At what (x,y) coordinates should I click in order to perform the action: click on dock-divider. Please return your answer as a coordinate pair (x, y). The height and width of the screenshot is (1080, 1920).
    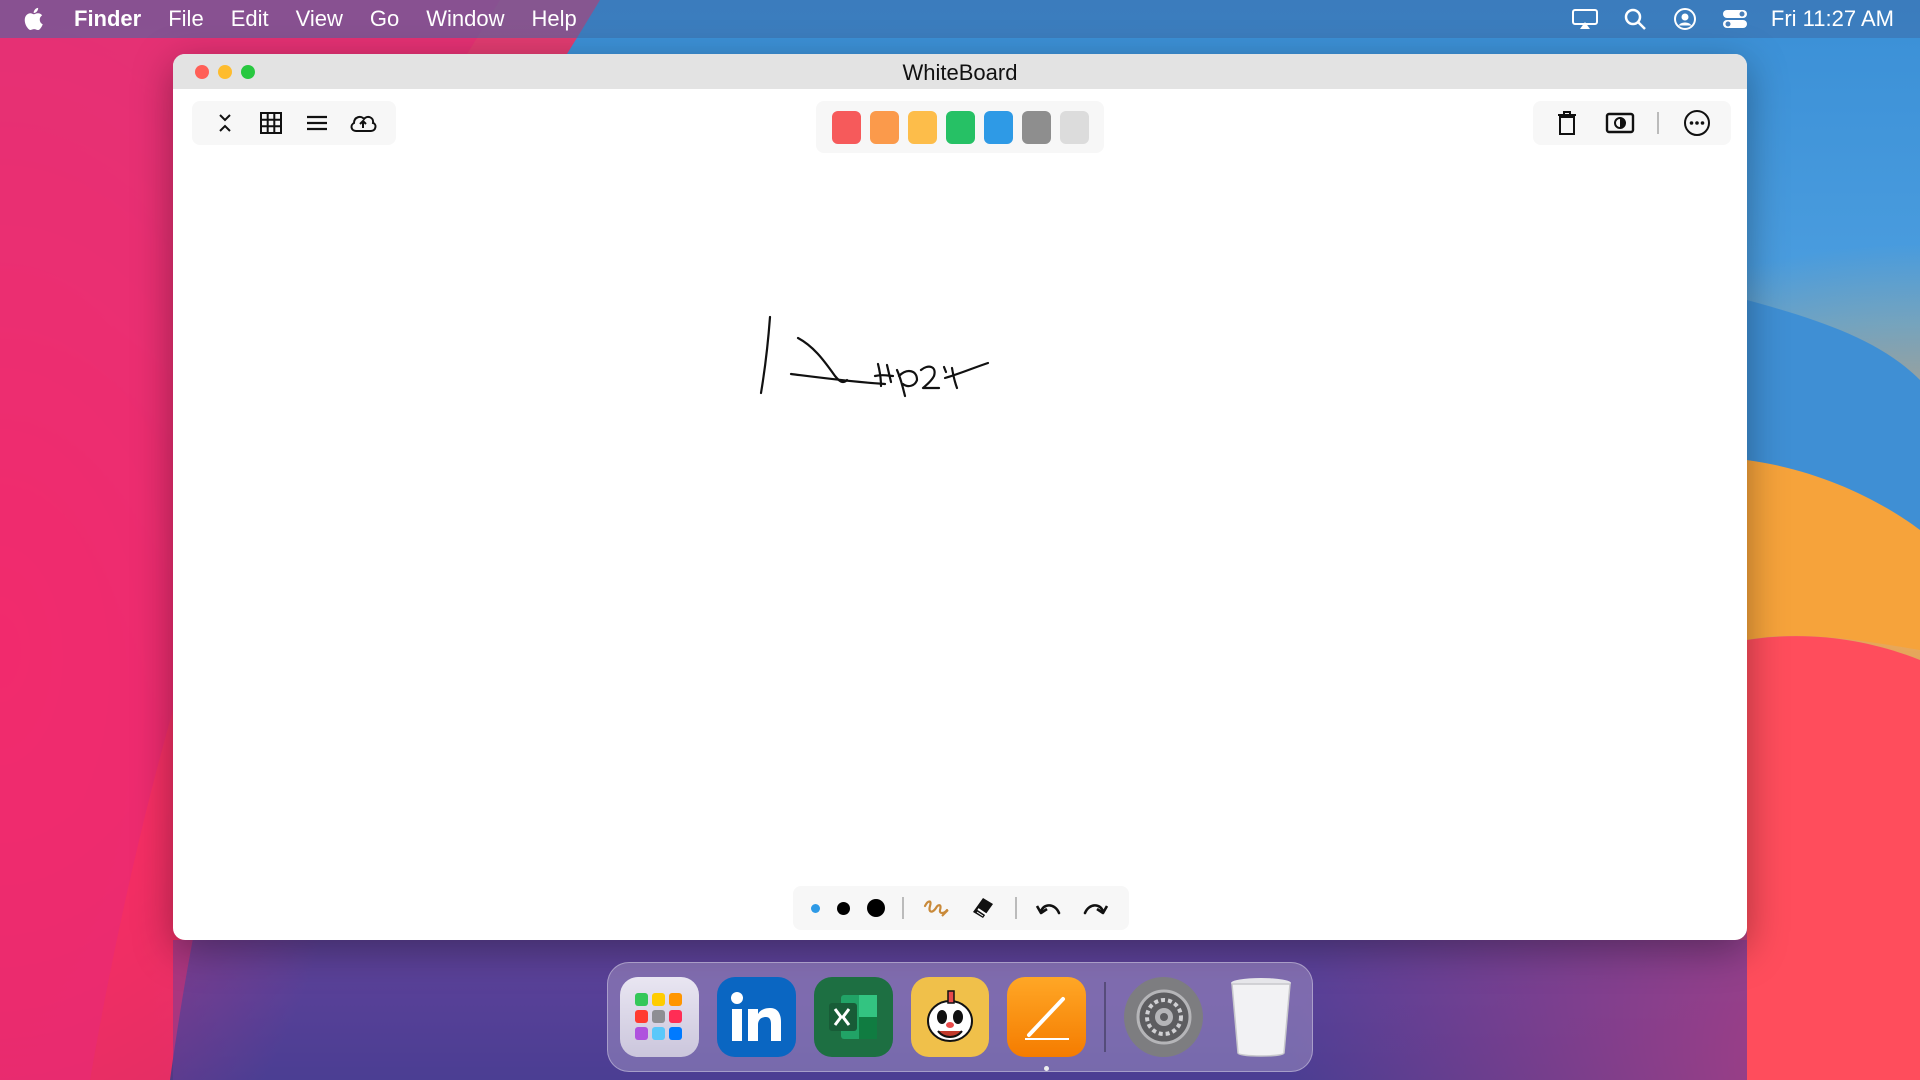
    Looking at the image, I should click on (1105, 1017).